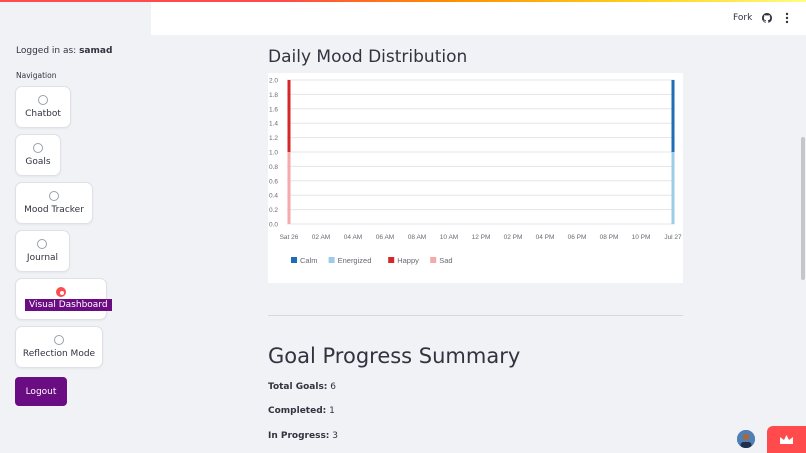 The width and height of the screenshot is (806, 453). What do you see at coordinates (417, 237) in the screenshot?
I see `x-tick-label: 08 AM` at bounding box center [417, 237].